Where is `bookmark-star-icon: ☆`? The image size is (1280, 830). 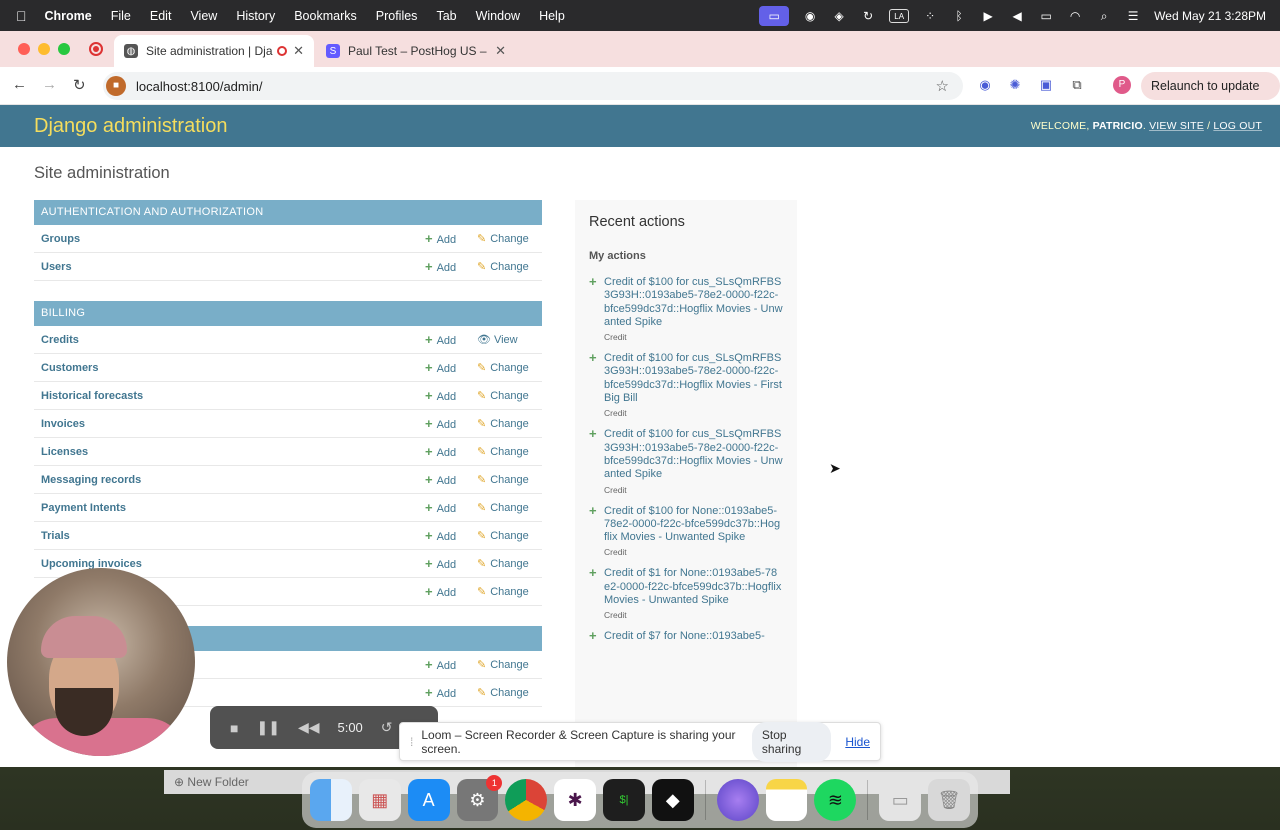 bookmark-star-icon: ☆ is located at coordinates (942, 86).